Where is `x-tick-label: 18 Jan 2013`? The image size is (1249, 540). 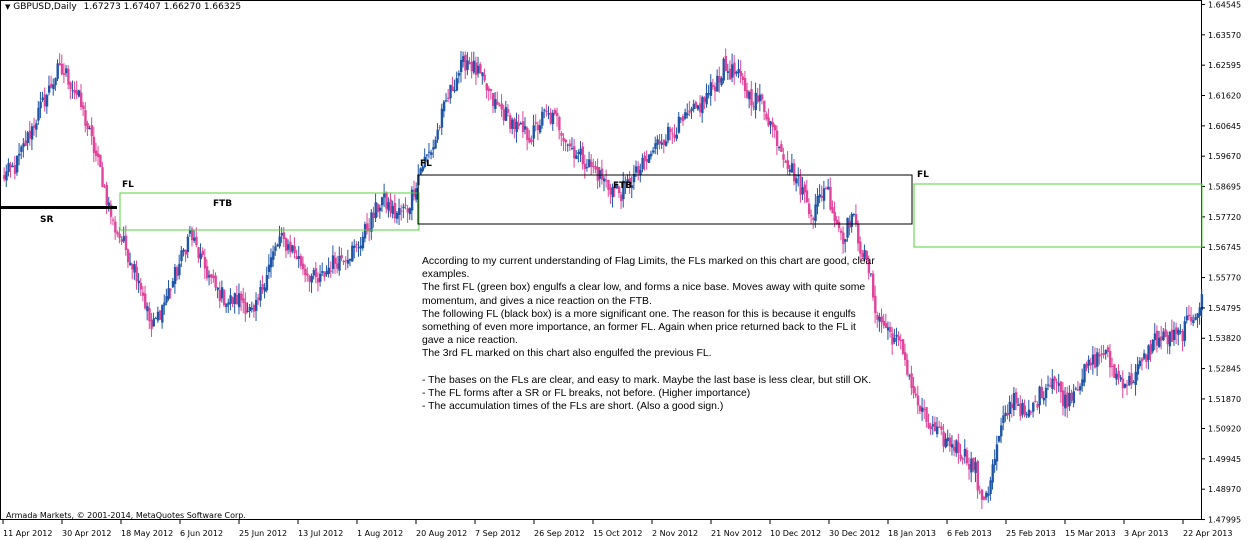 x-tick-label: 18 Jan 2013 is located at coordinates (912, 533).